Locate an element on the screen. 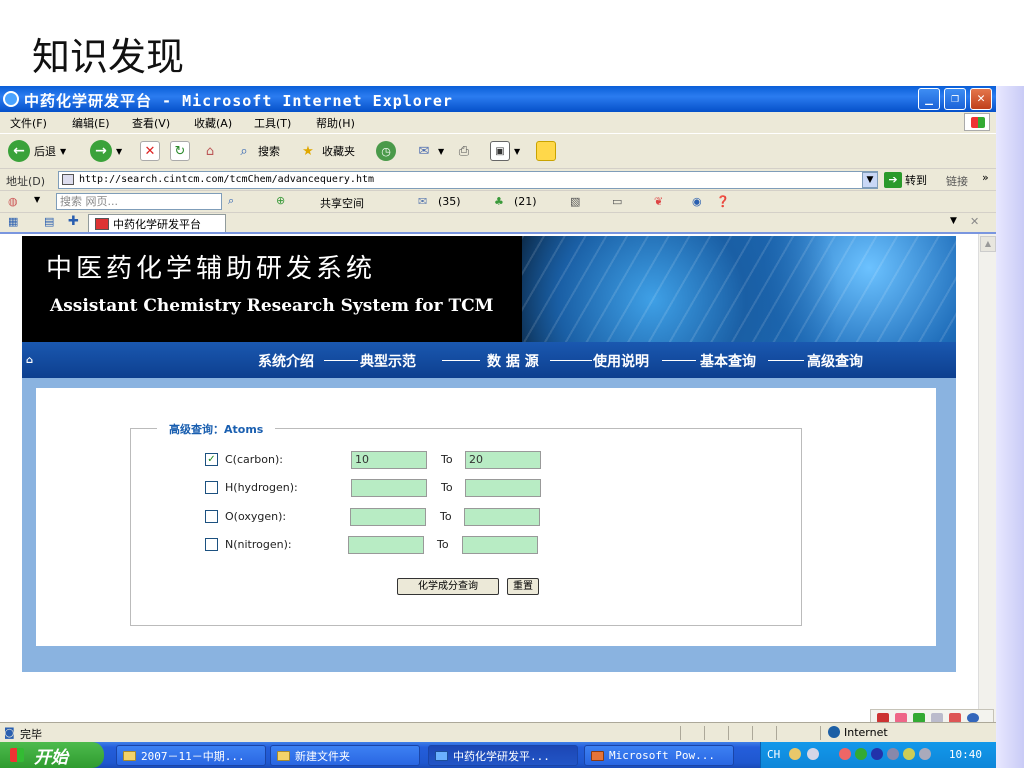 This screenshot has height=768, width=1024. history-button: ◷ is located at coordinates (386, 151).